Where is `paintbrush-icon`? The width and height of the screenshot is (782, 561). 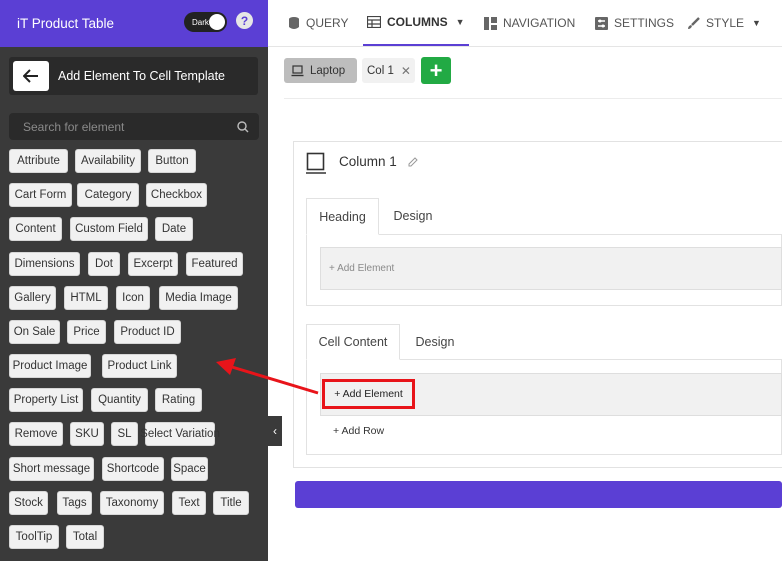 paintbrush-icon is located at coordinates (694, 22).